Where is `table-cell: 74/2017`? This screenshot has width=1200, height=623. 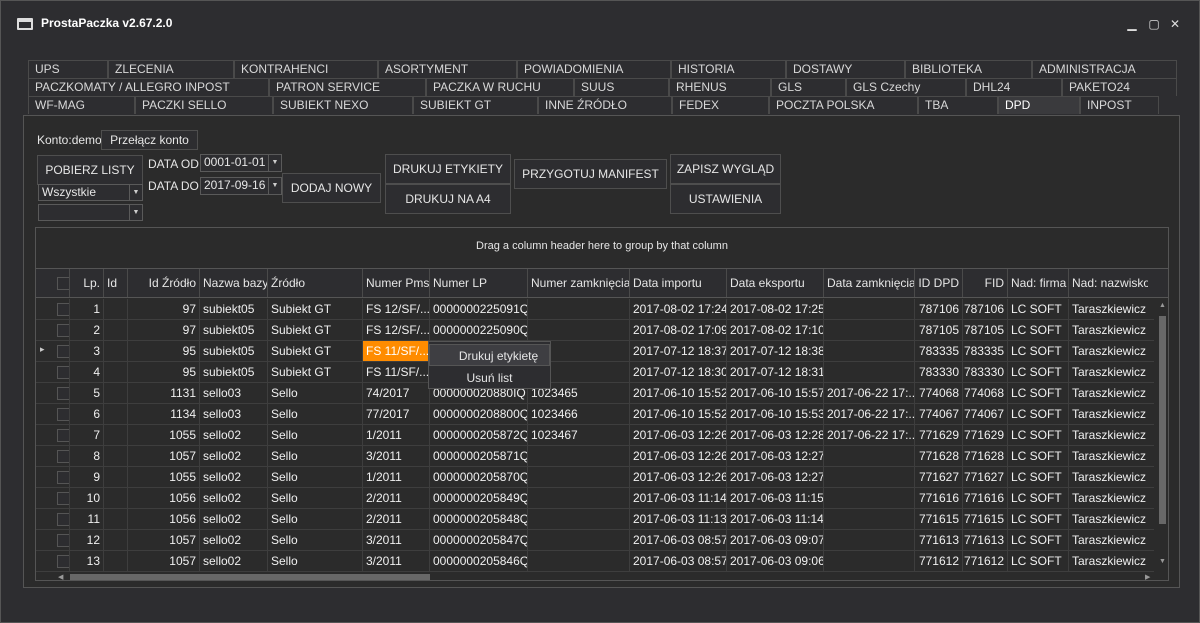 table-cell: 74/2017 is located at coordinates (395, 393).